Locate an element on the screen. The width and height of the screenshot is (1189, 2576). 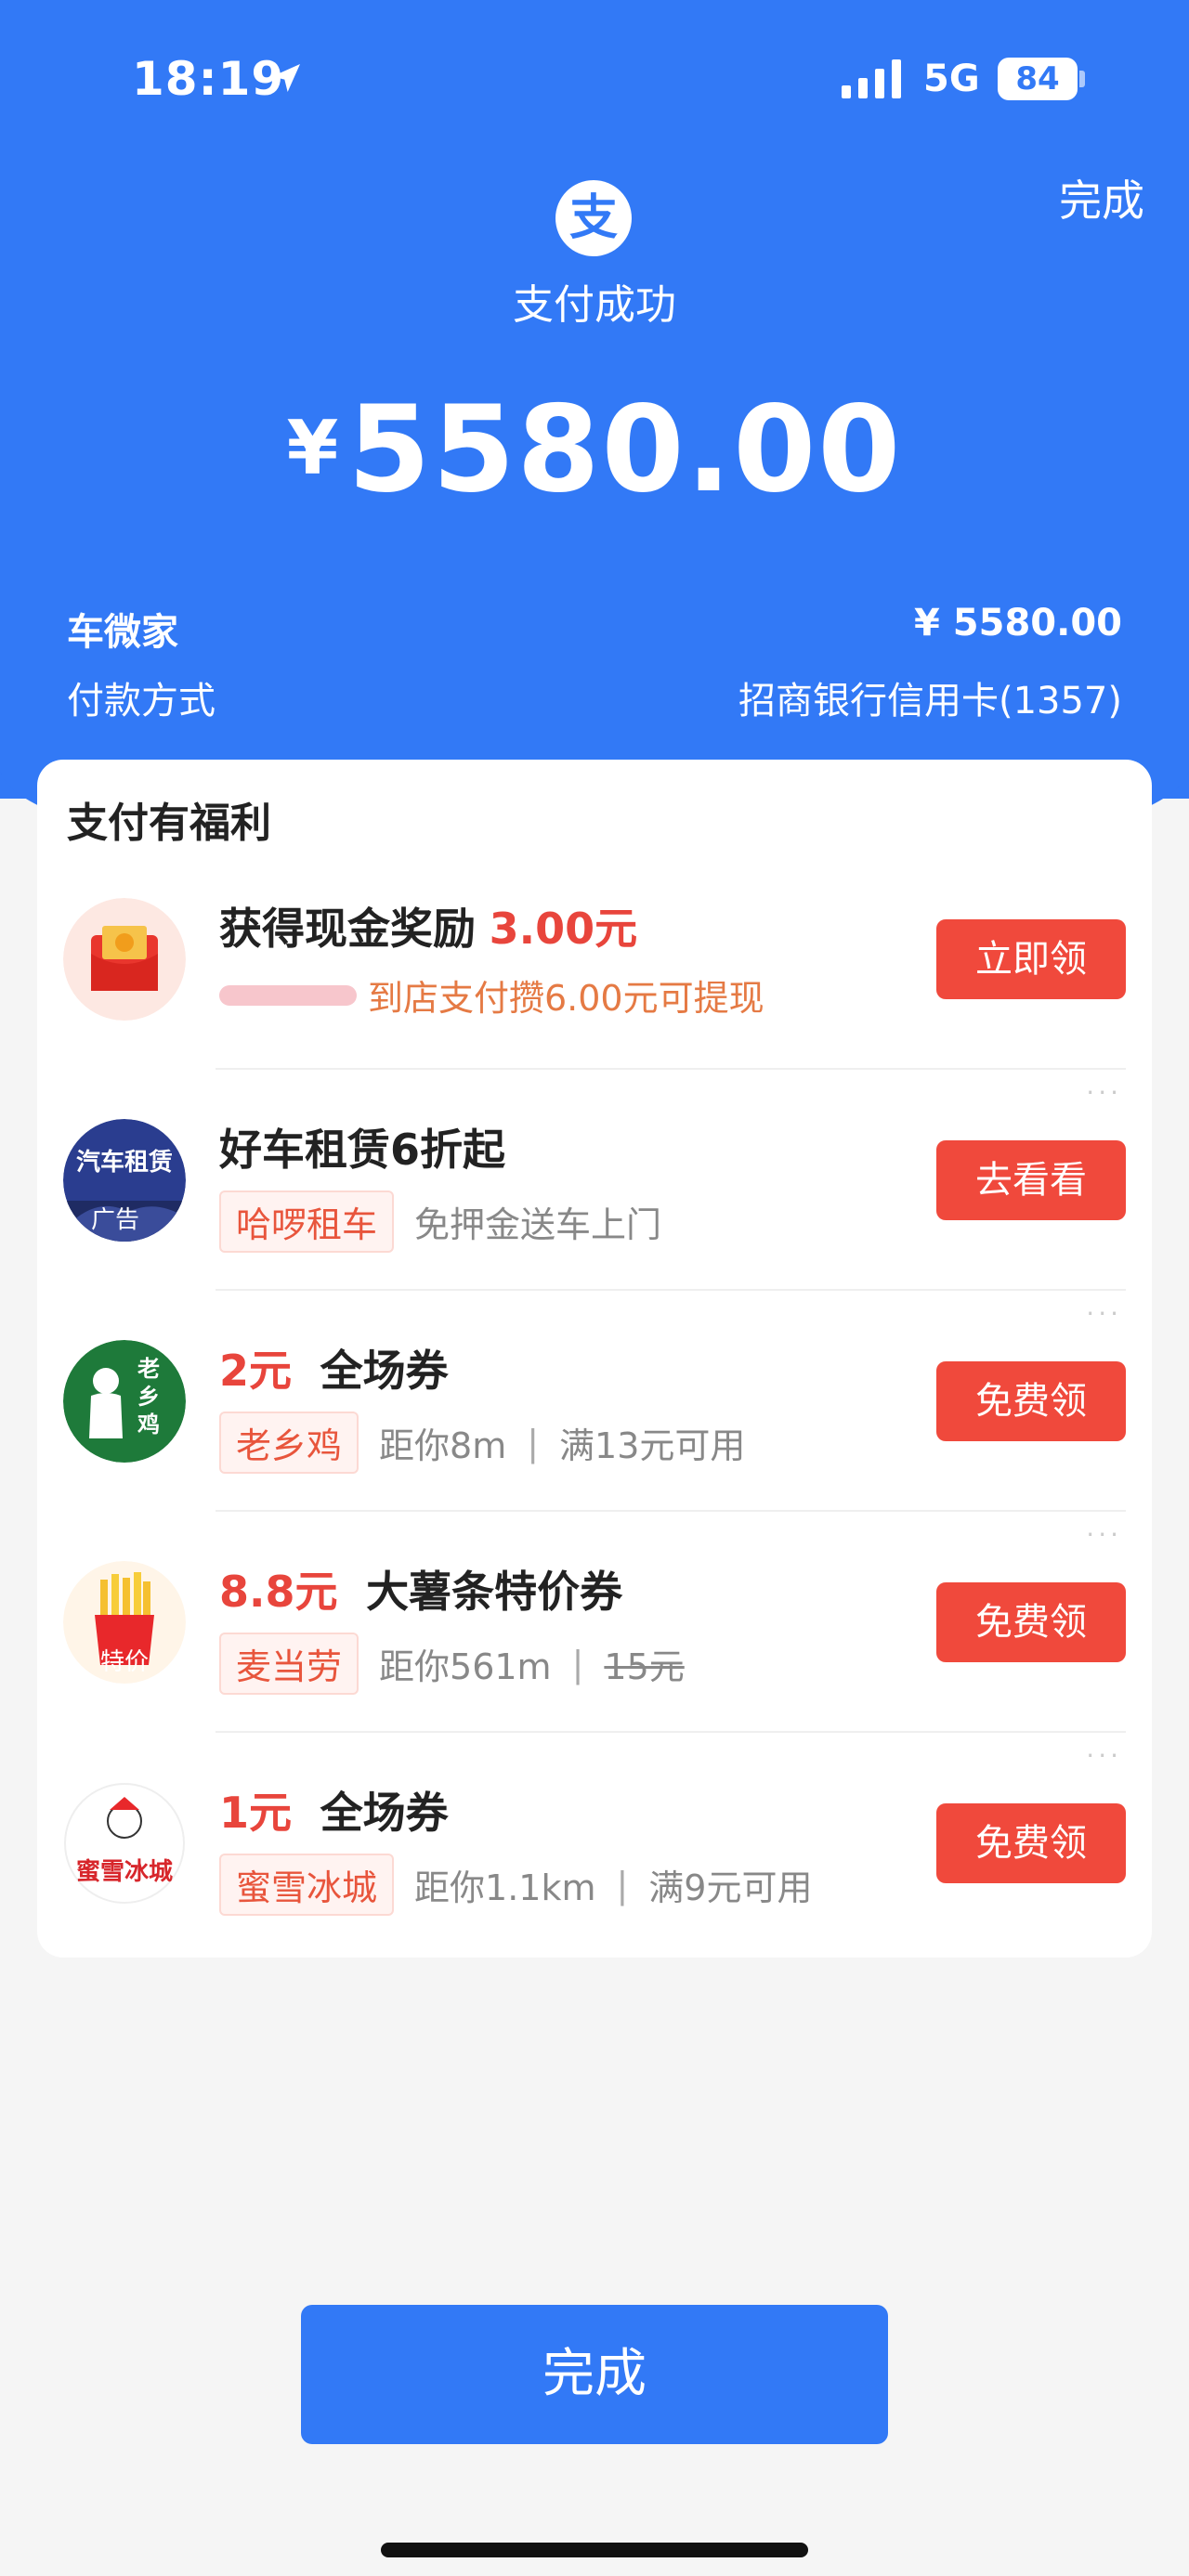
offer-highlight: 2元 is located at coordinates (256, 1371).